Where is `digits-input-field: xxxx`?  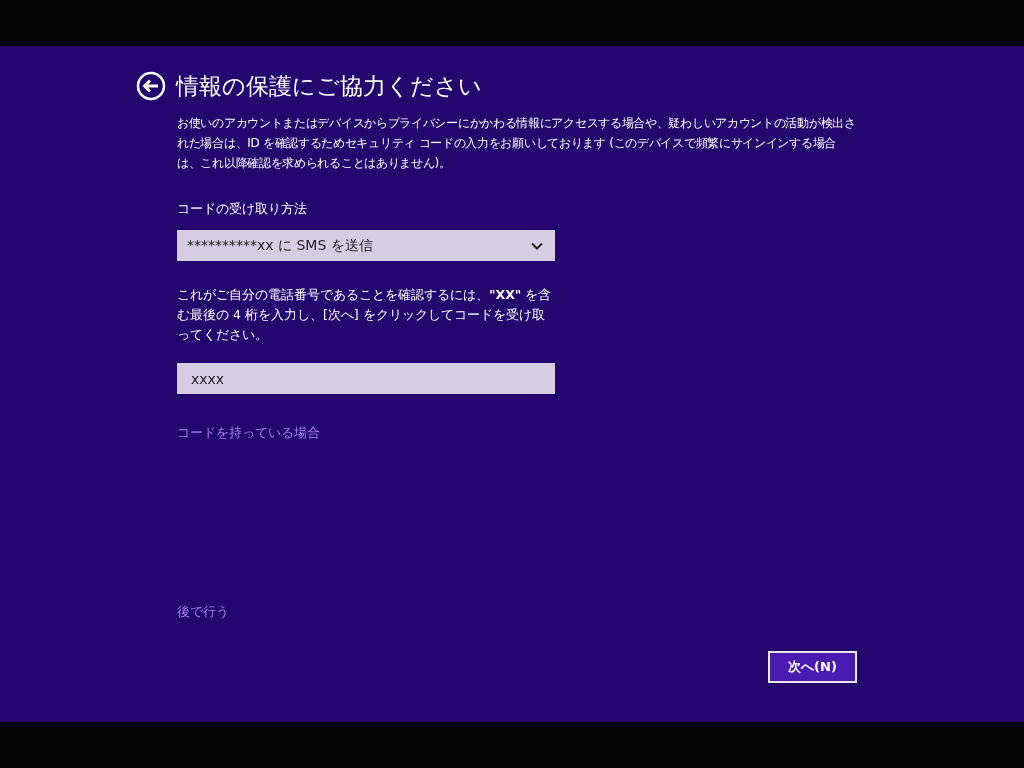
digits-input-field: xxxx is located at coordinates (366, 378).